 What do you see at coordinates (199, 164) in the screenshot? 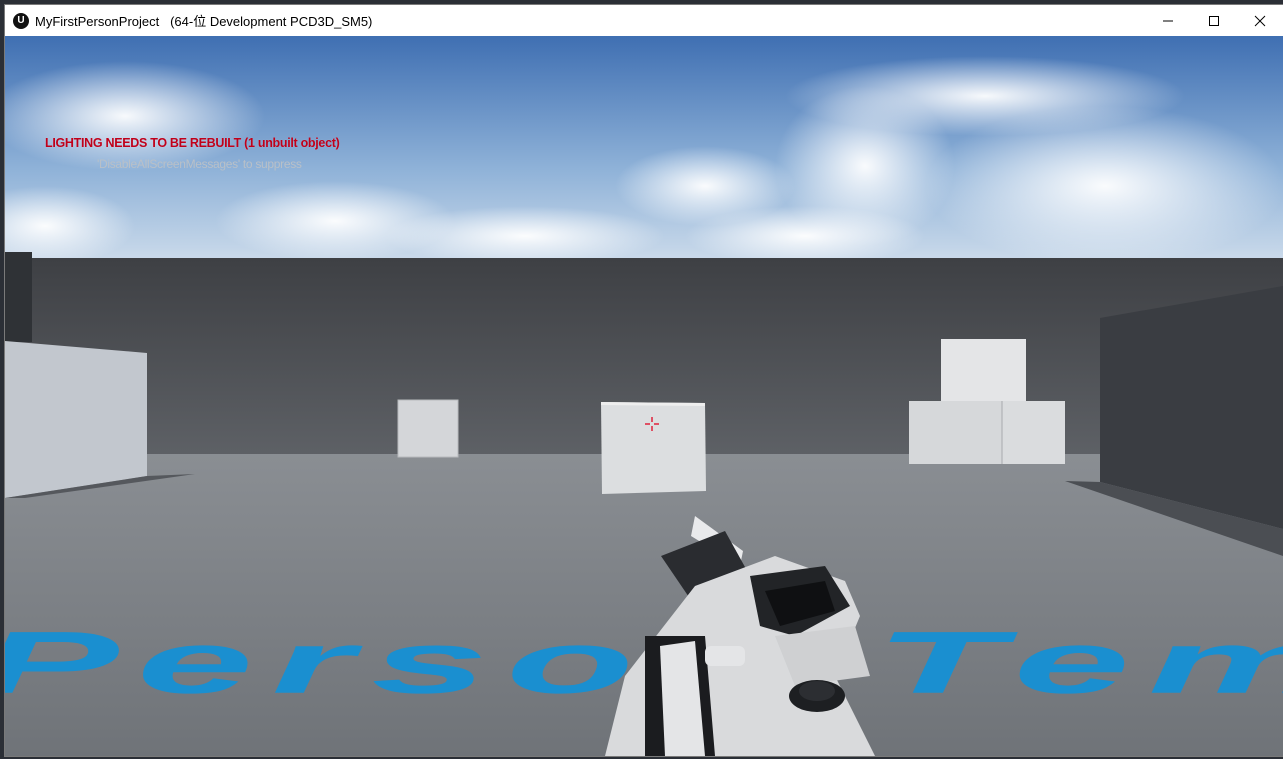
I see `suppress-hint-message: 'DisableAllScreenMessages' to suppress` at bounding box center [199, 164].